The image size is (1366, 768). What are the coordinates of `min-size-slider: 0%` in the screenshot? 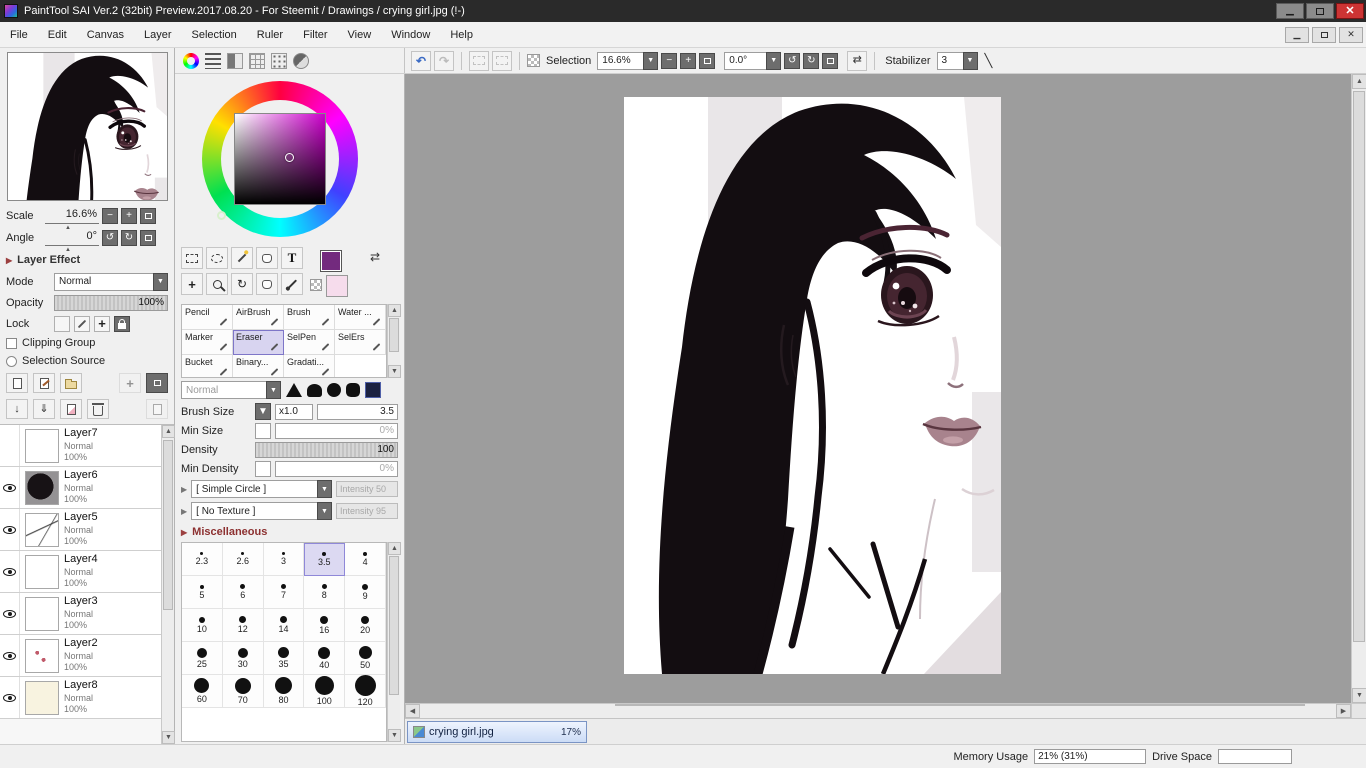 It's located at (336, 430).